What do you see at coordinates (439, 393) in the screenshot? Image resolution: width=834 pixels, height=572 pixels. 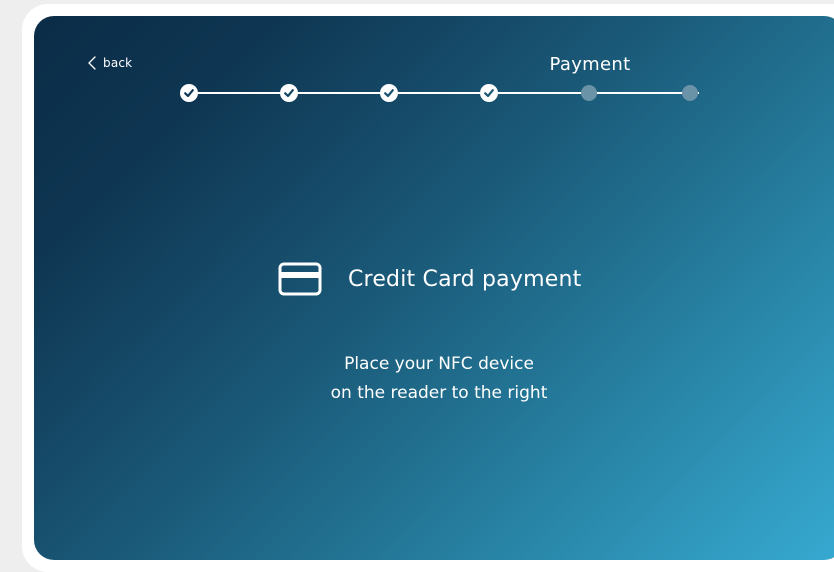 I see `instruction-line-2: on the reader to the right` at bounding box center [439, 393].